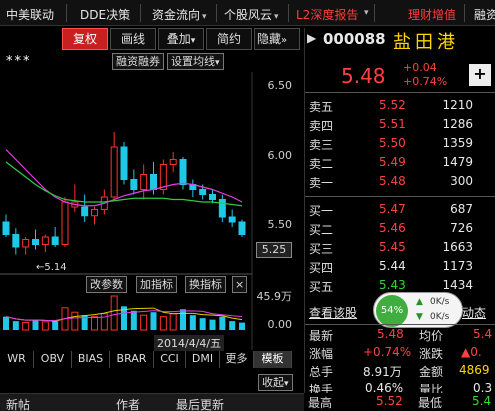 The height and width of the screenshot is (411, 495). I want to click on chart-subtoolbar: *** 融资融券 设置均线▾, so click(151, 62).